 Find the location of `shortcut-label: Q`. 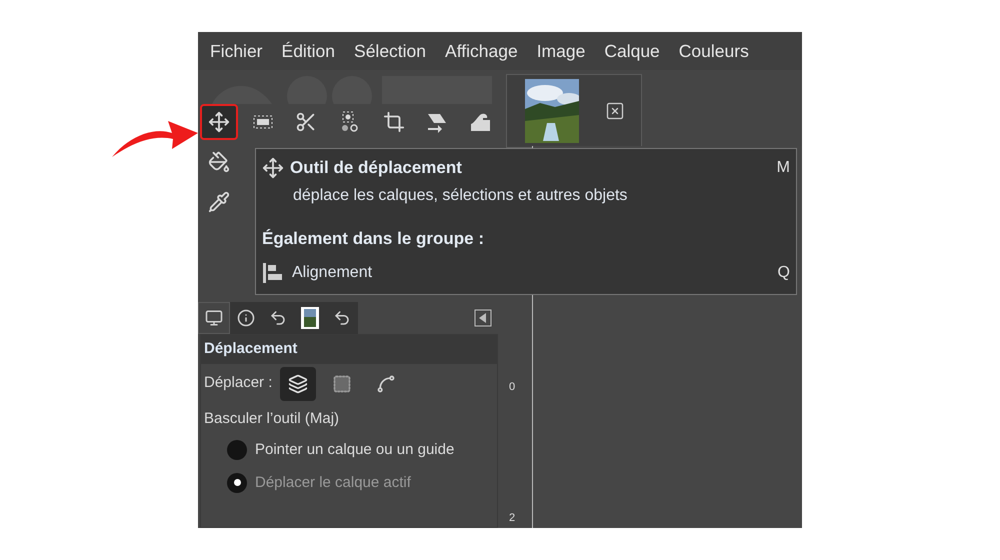

shortcut-label: Q is located at coordinates (784, 273).